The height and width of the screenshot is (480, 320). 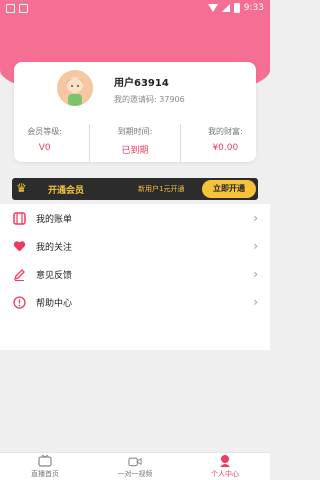 I want to click on vip-open-button: 立即开通, so click(x=229, y=189).